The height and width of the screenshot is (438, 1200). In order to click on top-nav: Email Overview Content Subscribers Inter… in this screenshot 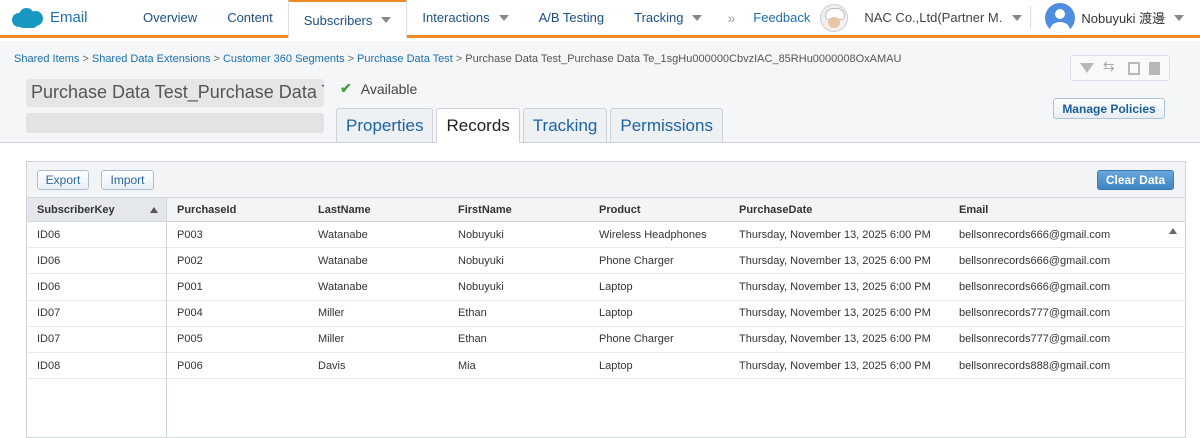, I will do `click(600, 19)`.